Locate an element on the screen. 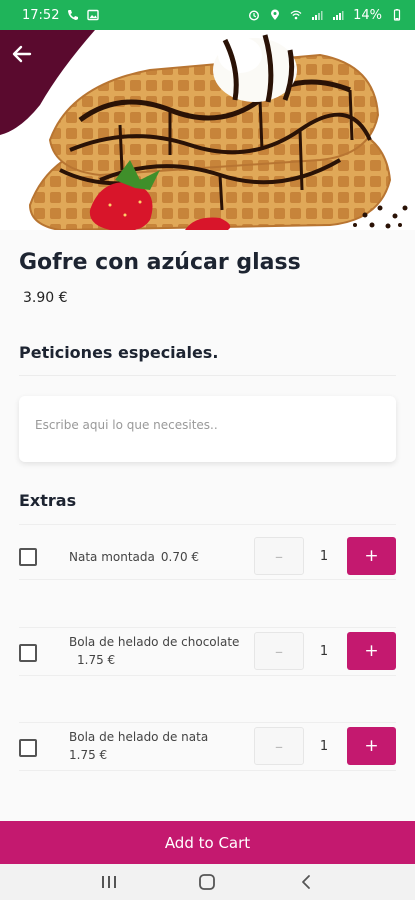 Image resolution: width=415 pixels, height=900 pixels. product-title: Gofre con azúcar glass is located at coordinates (160, 262).